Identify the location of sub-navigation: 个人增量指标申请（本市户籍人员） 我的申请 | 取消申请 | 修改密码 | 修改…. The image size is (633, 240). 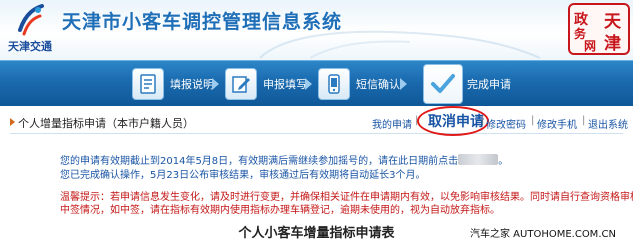
(319, 121).